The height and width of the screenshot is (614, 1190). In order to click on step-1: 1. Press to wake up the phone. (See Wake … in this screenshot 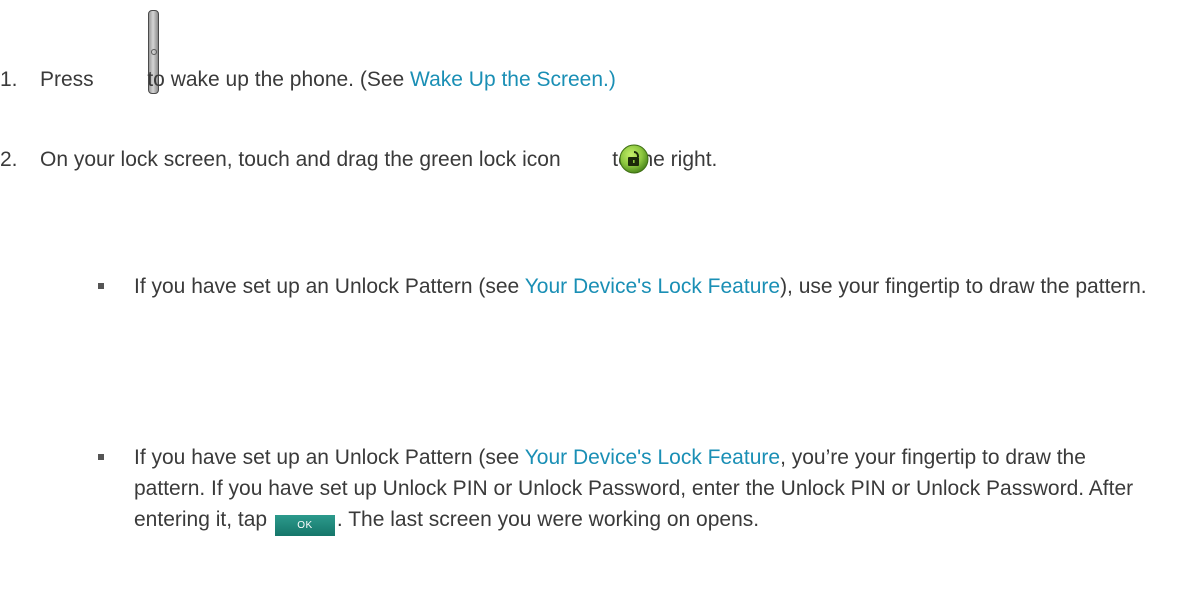, I will do `click(308, 80)`.